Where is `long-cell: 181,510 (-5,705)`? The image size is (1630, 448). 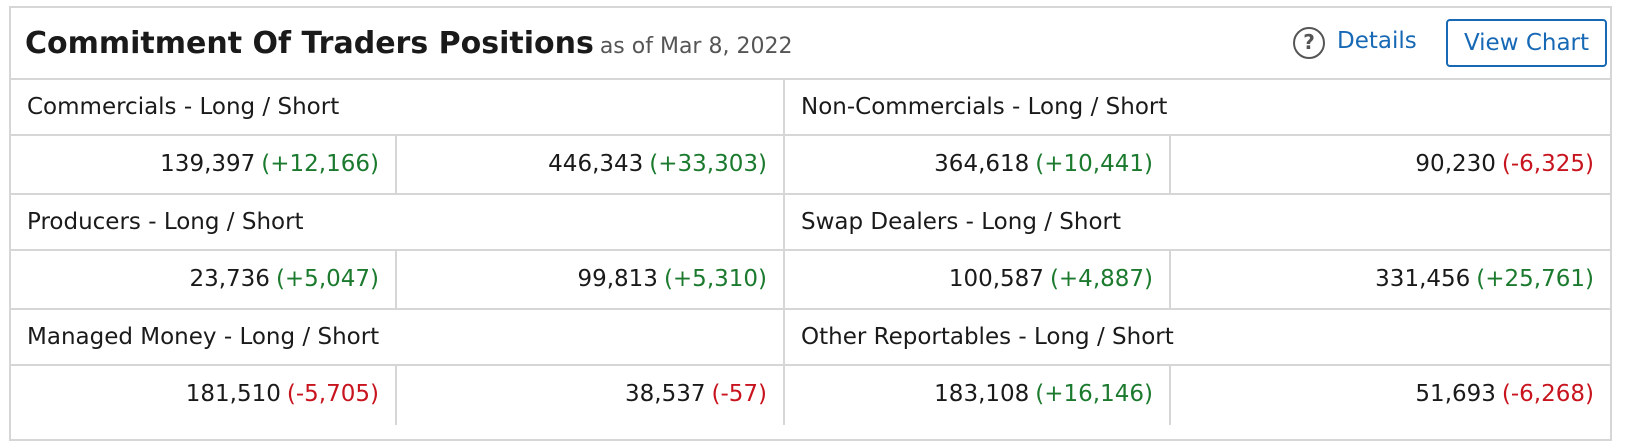 long-cell: 181,510 (-5,705) is located at coordinates (204, 395).